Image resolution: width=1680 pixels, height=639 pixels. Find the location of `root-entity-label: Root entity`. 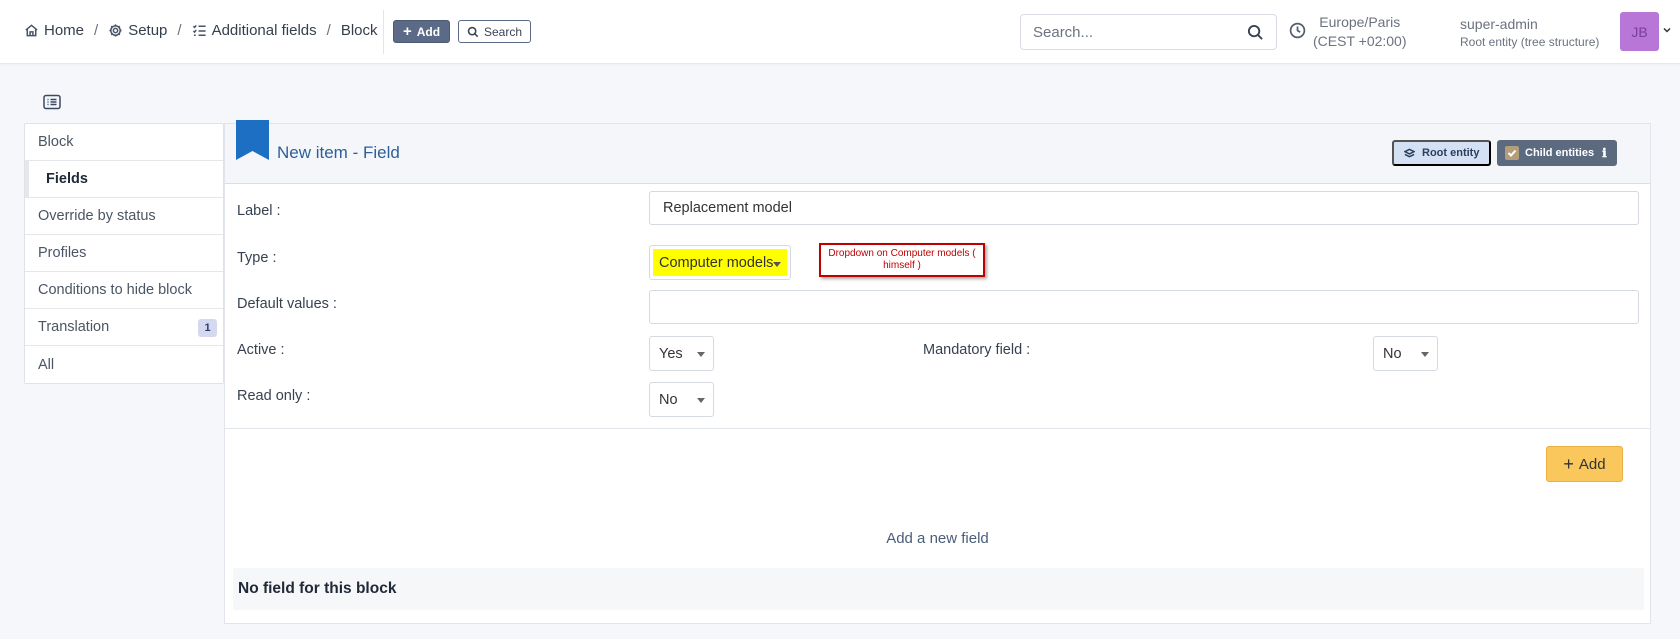

root-entity-label: Root entity is located at coordinates (1451, 153).